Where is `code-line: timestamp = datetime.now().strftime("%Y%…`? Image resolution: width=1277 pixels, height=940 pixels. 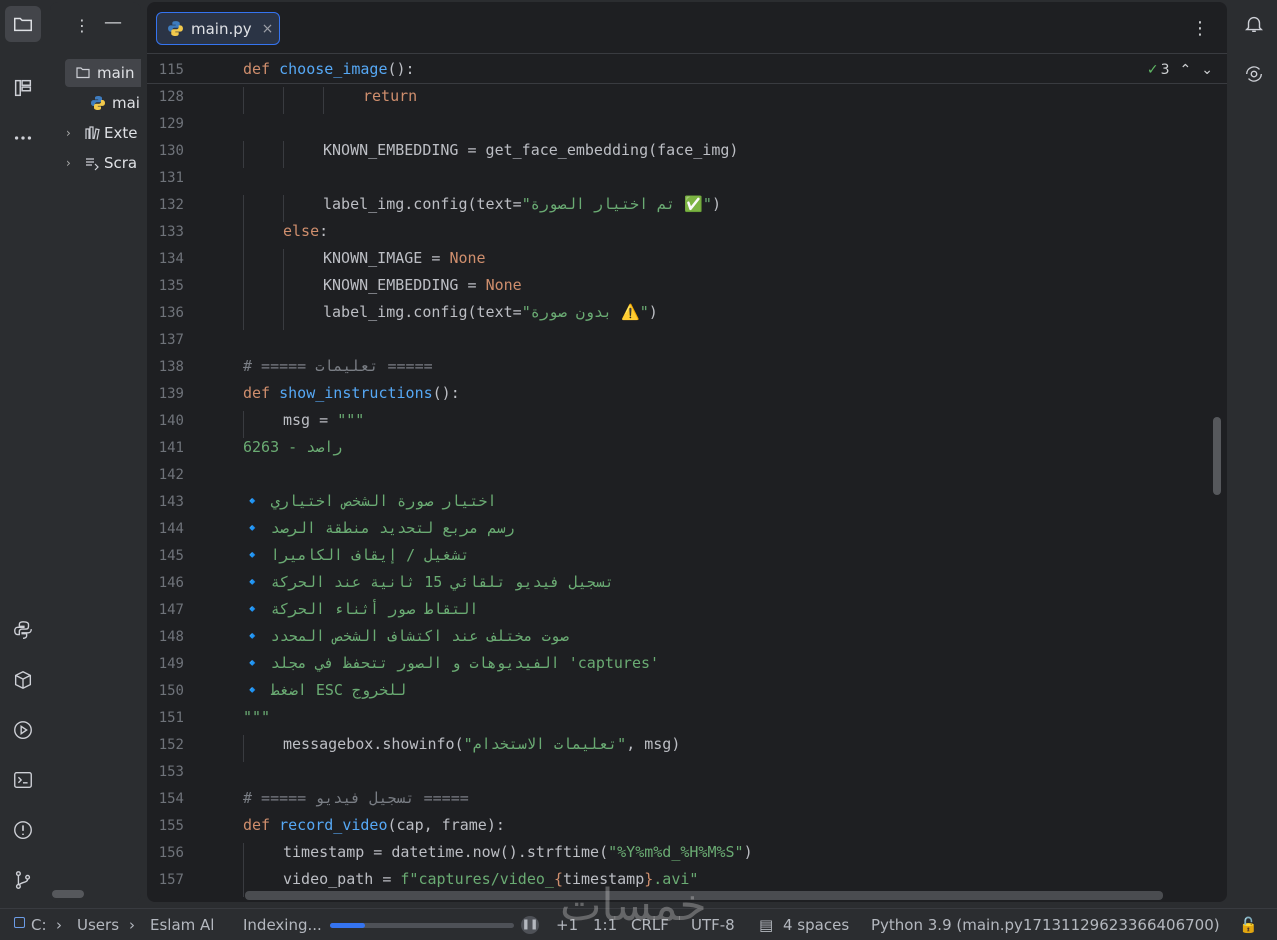 code-line: timestamp = datetime.now().strftime("%Y%… is located at coordinates (518, 852).